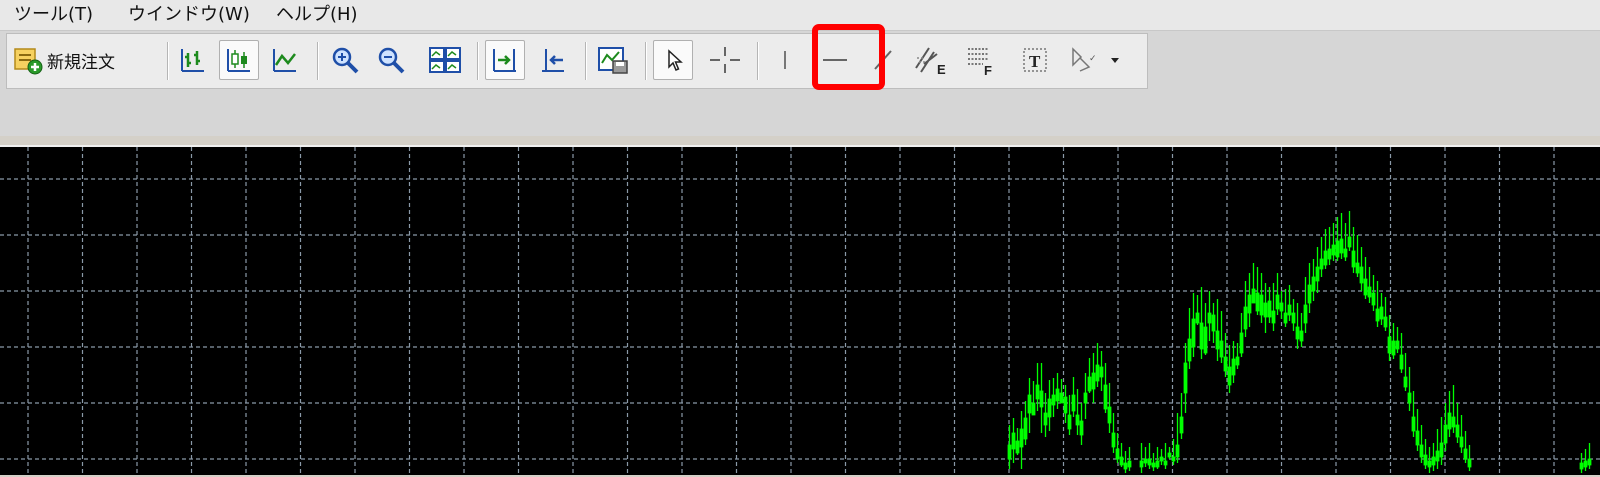 The image size is (1600, 477). Describe the element at coordinates (981, 60) in the screenshot. I see `fibonacci-retracement-button: F` at that location.